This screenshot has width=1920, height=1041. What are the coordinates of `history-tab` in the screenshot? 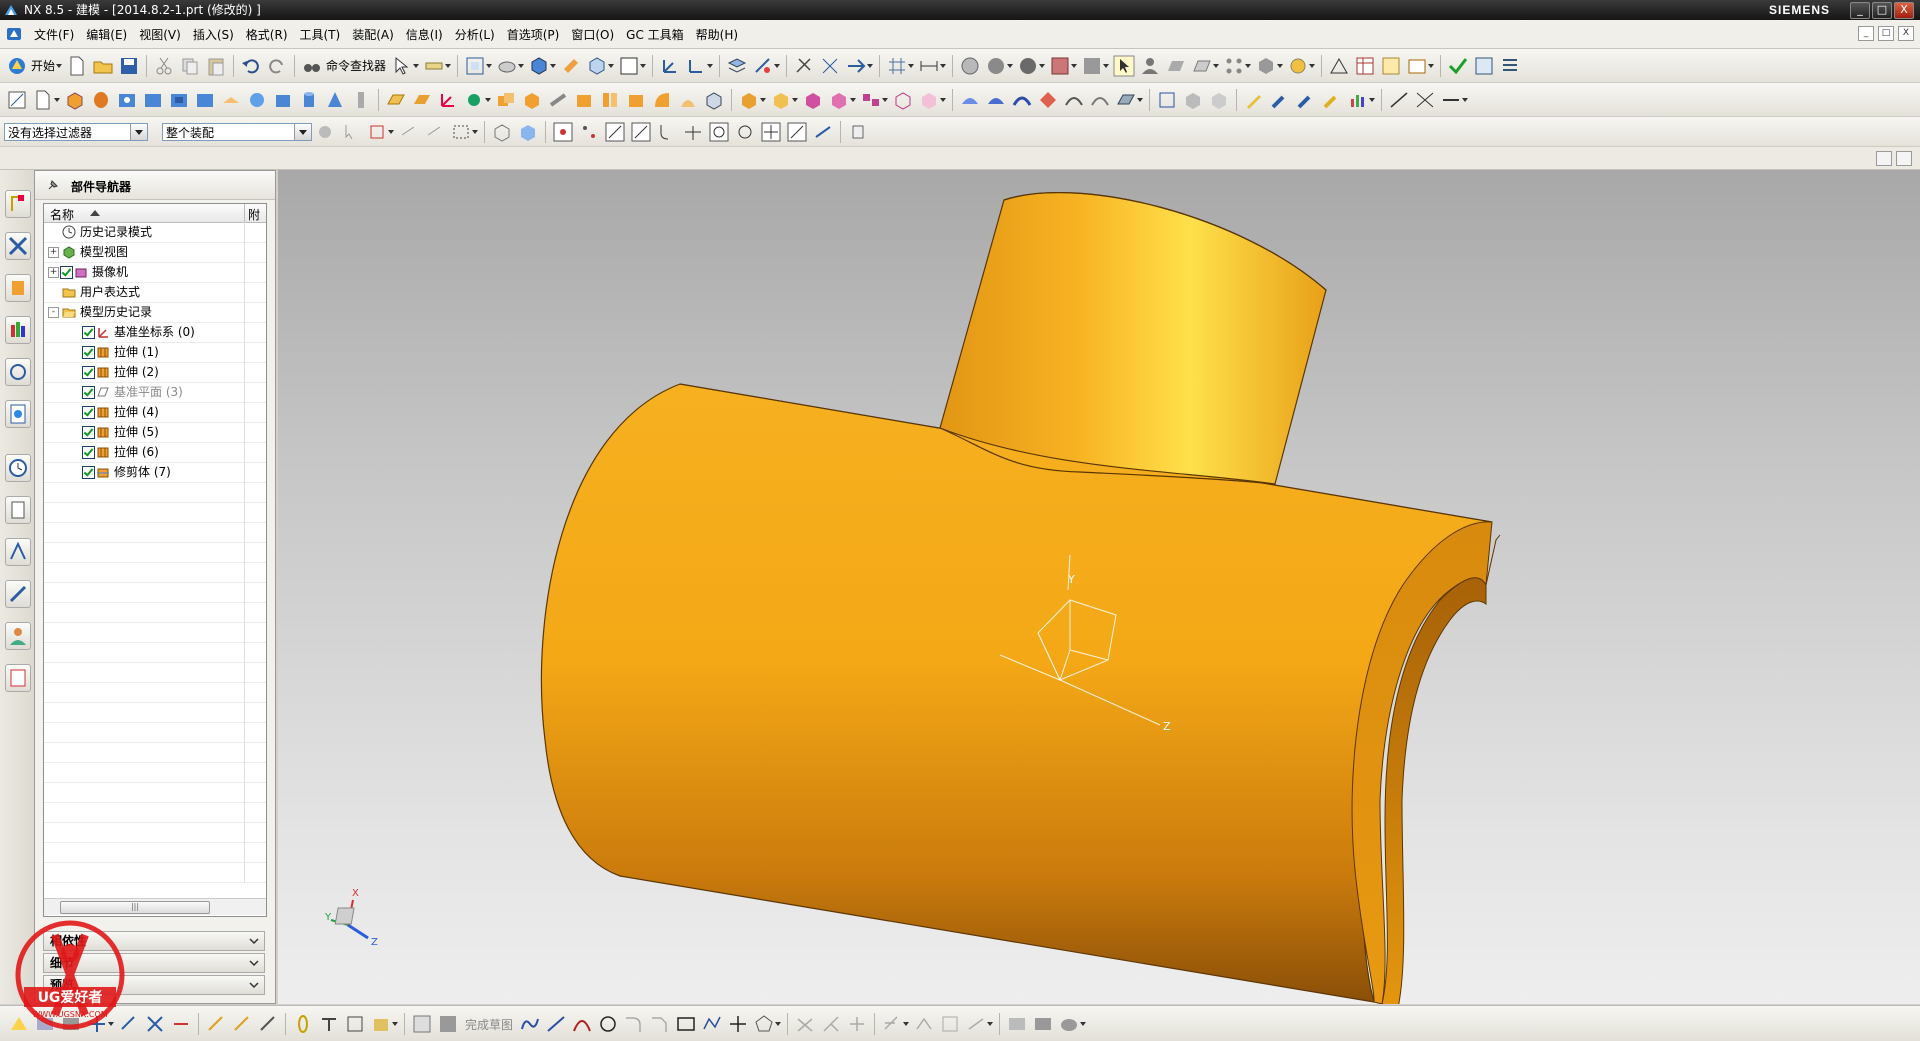 It's located at (18, 468).